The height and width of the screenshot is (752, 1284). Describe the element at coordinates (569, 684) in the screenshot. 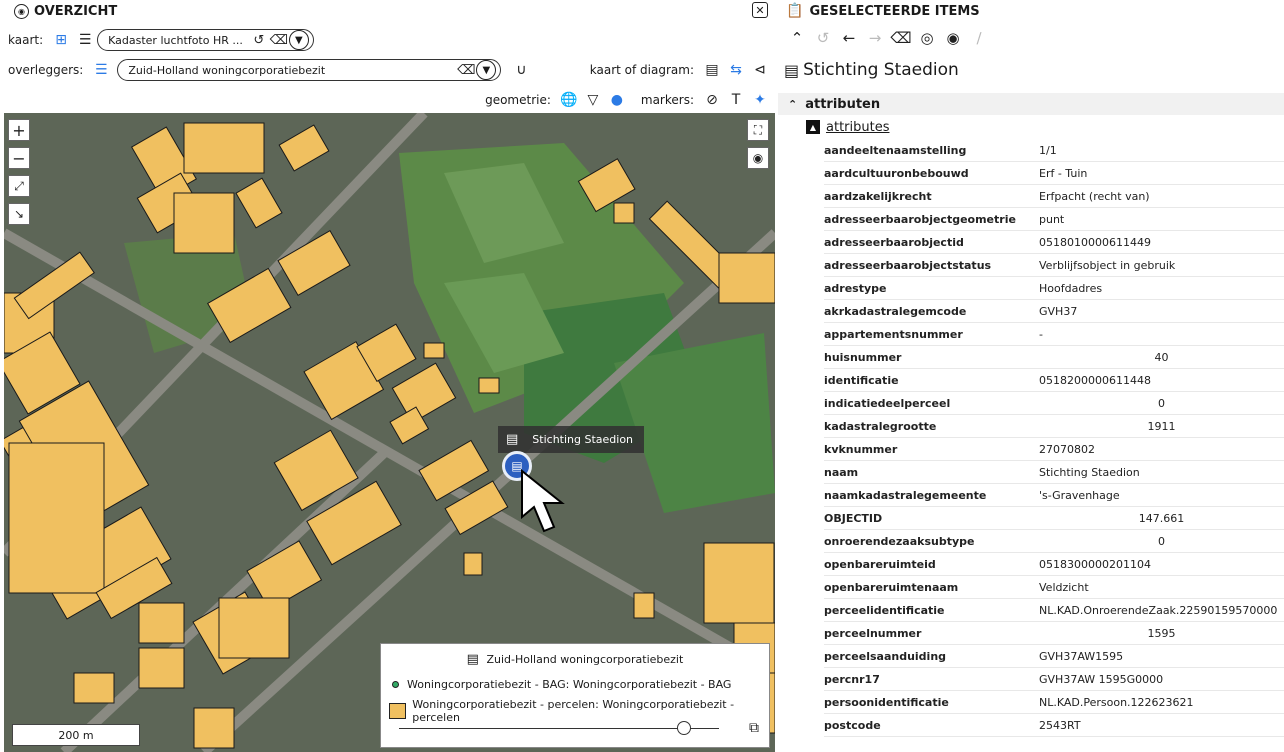

I see `legend-item-label: Woningcorporatiebezit - BAG` at that location.